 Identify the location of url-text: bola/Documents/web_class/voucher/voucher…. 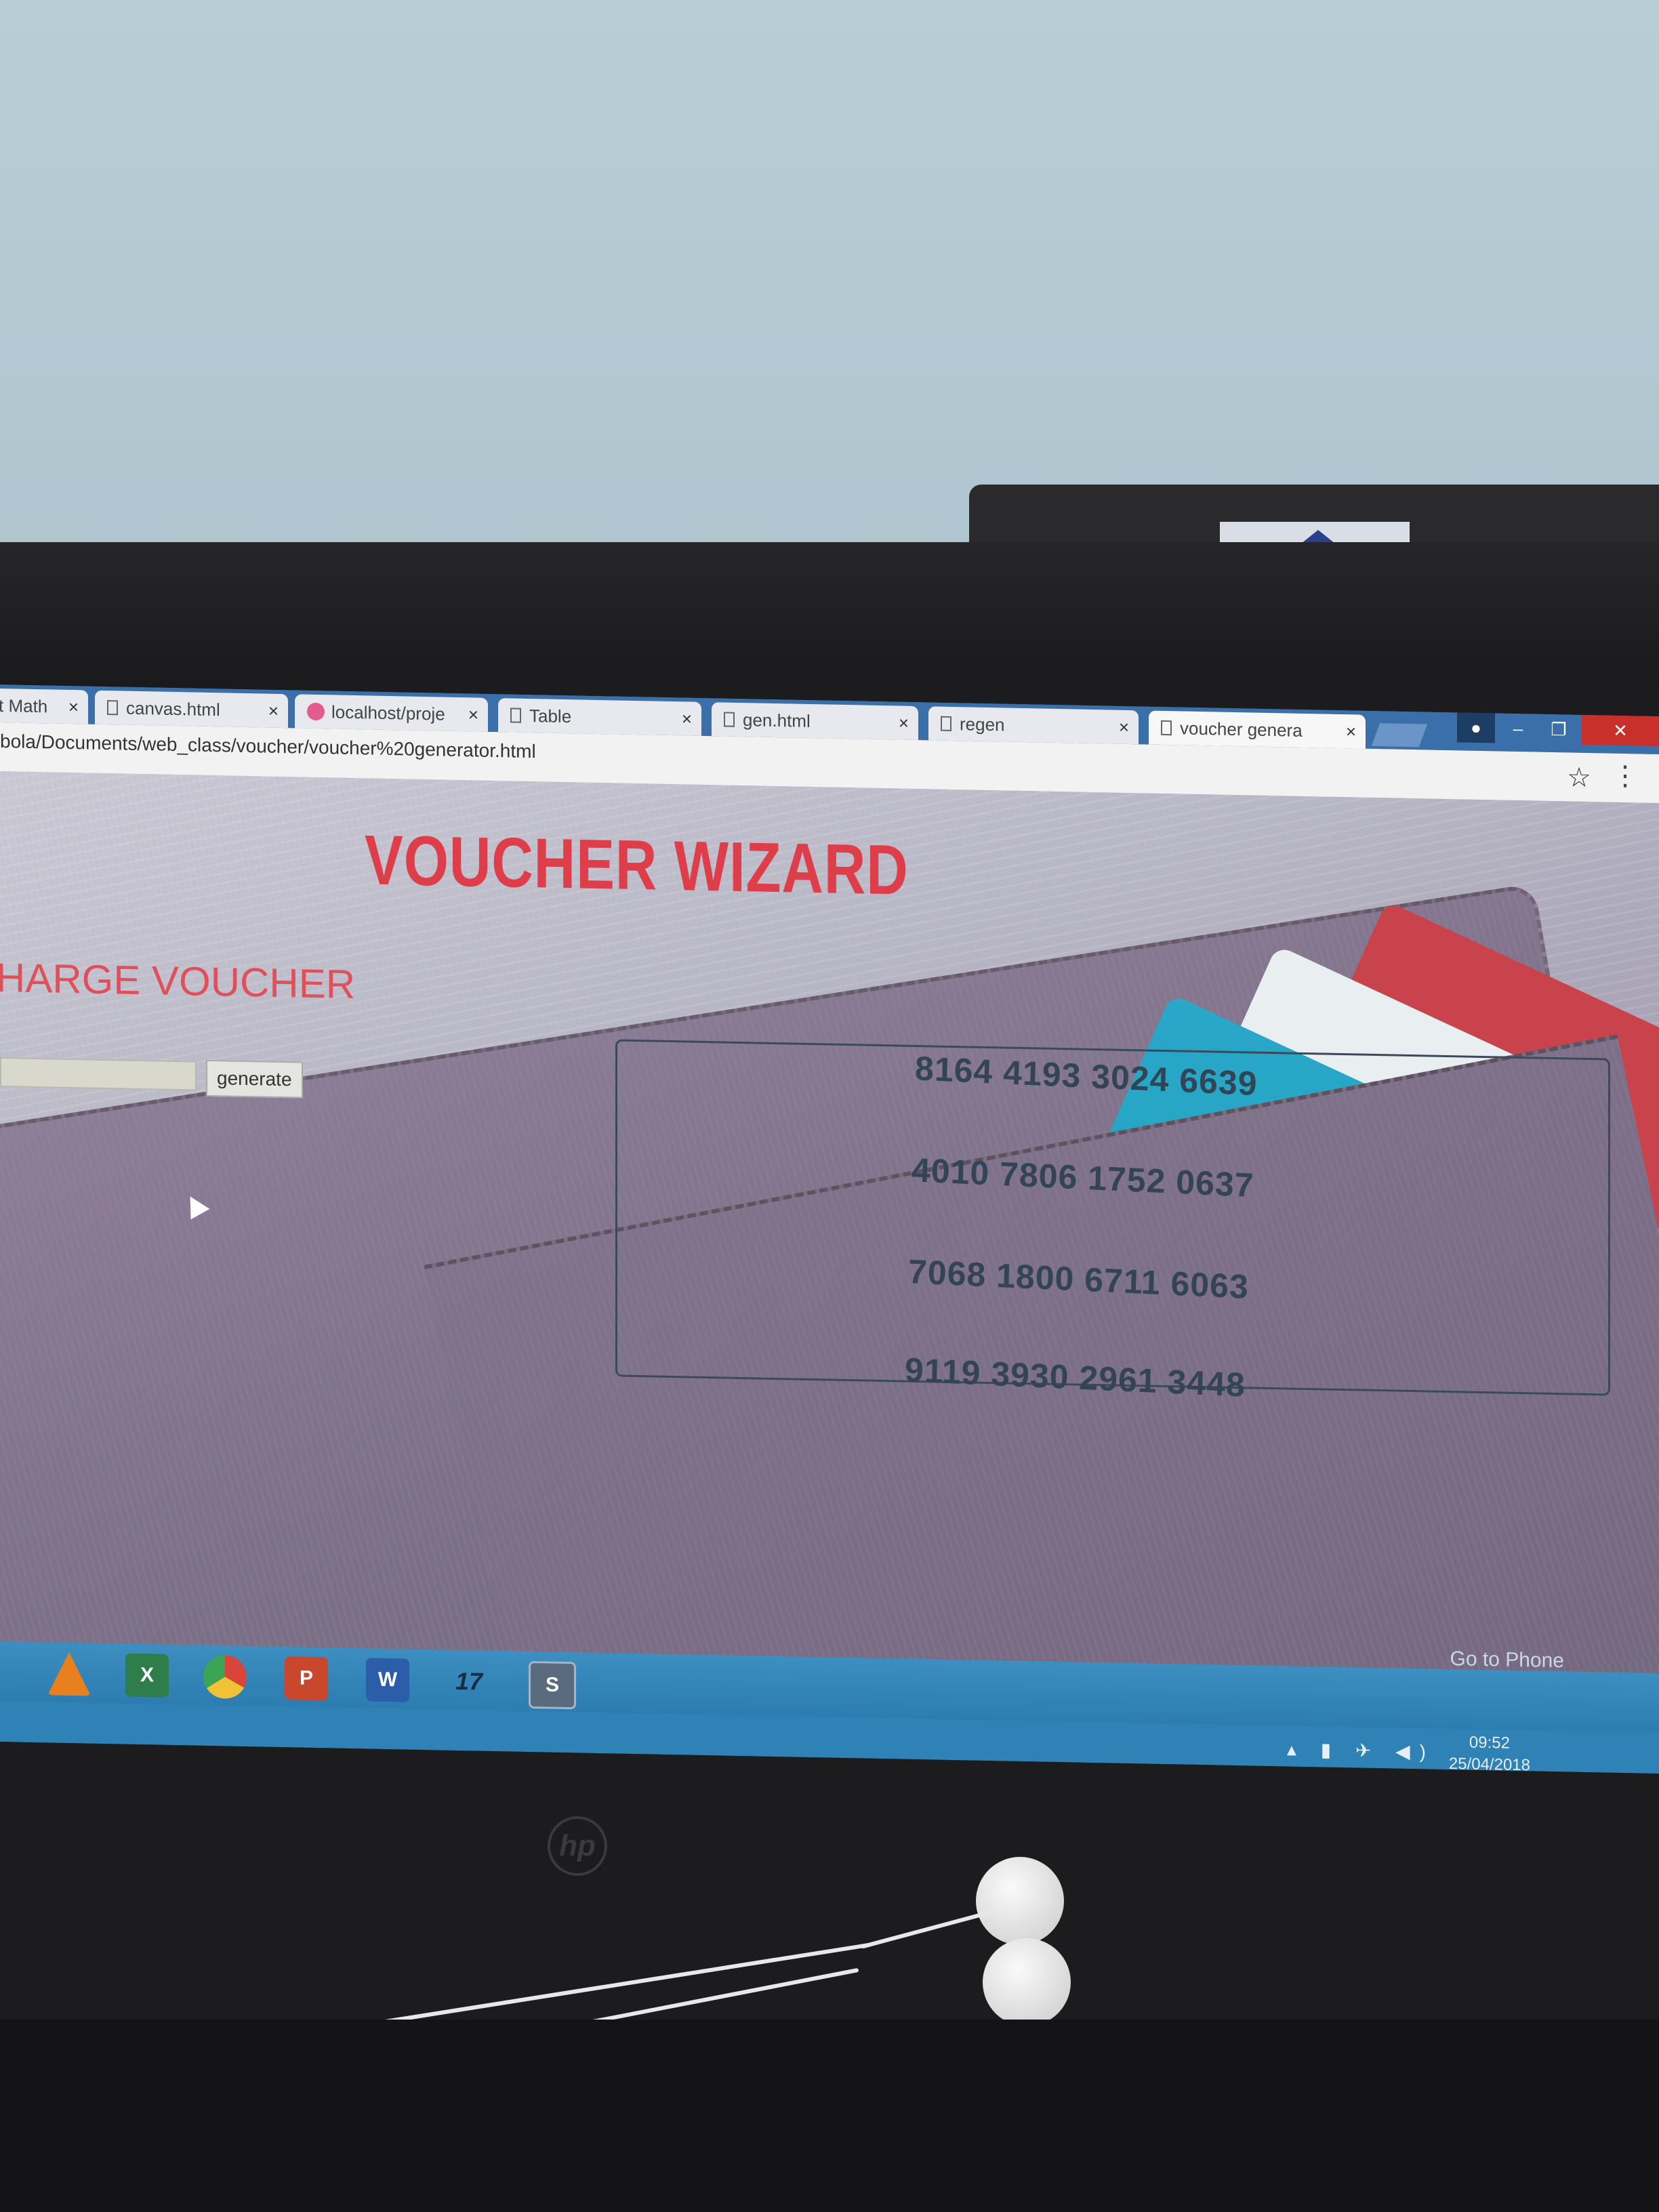
(268, 746).